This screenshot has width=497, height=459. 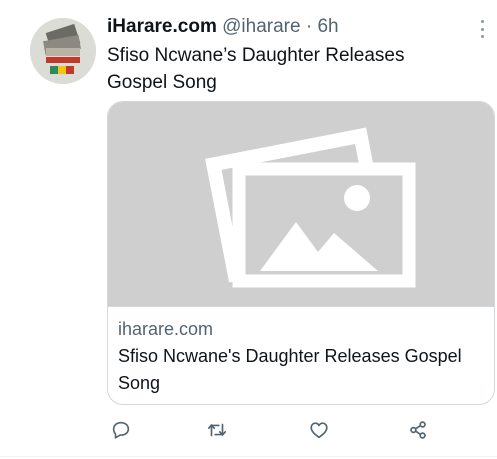 I want to click on card-domain: iharare.com, so click(x=166, y=329).